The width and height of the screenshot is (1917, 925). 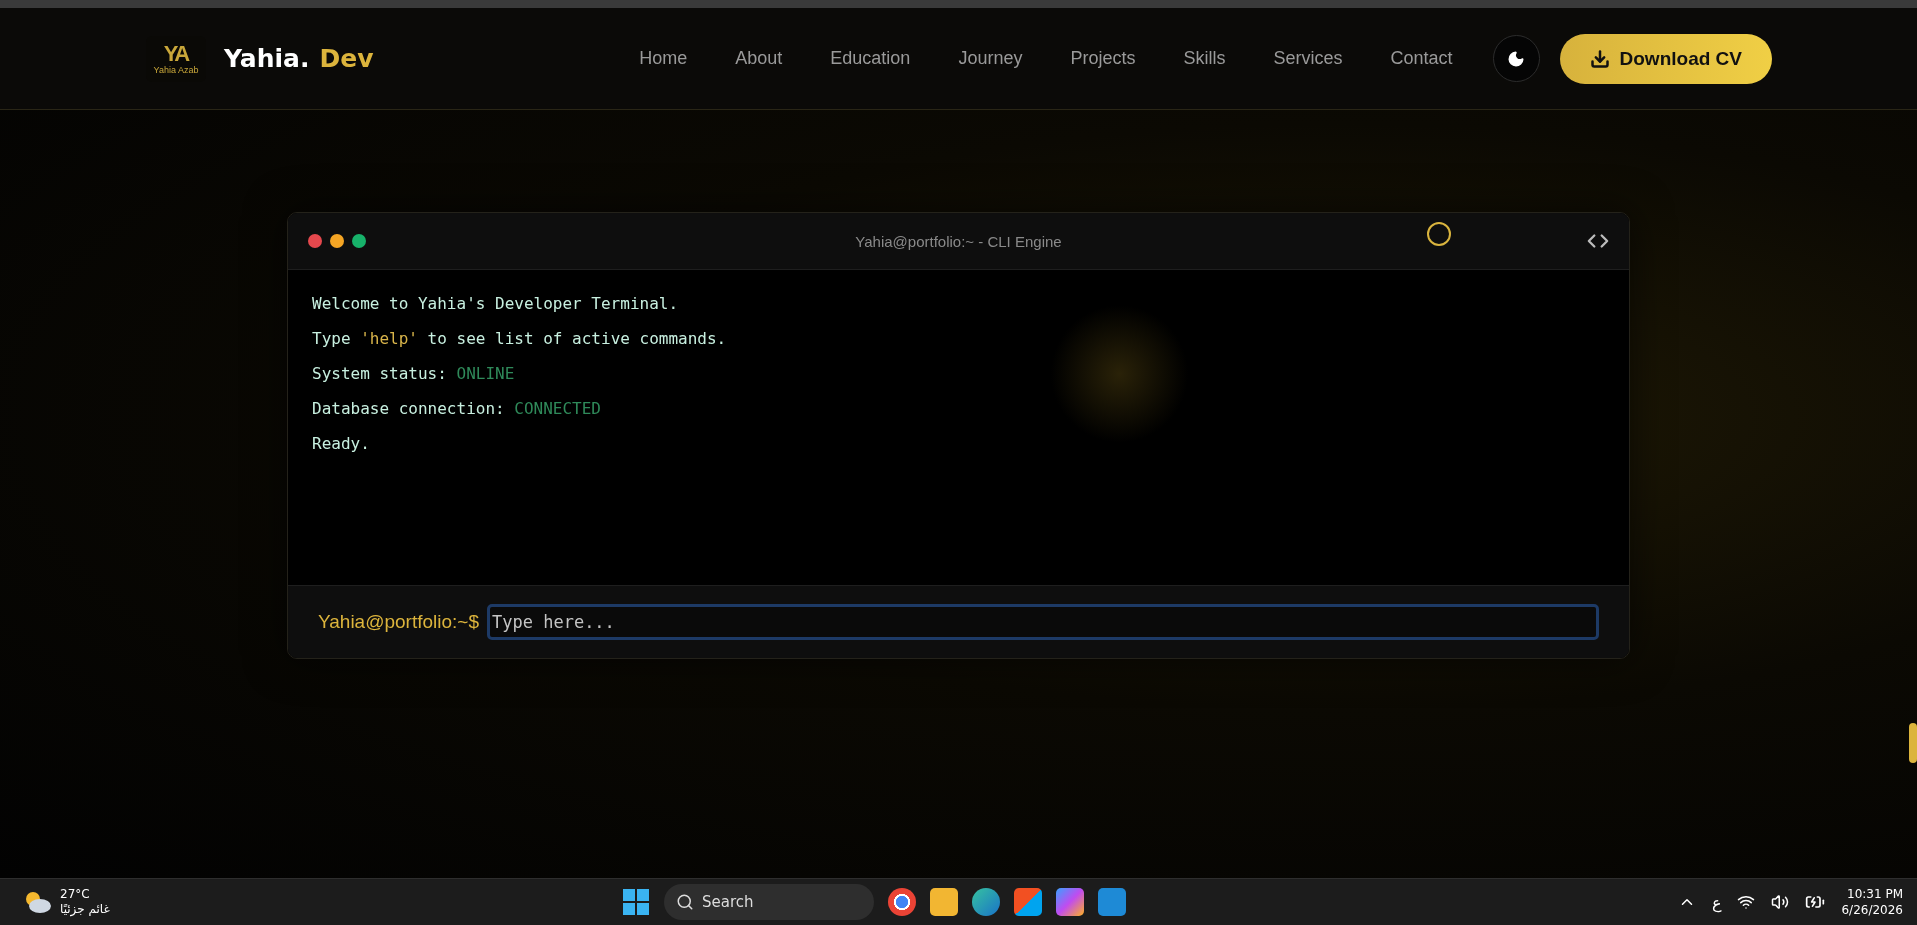 What do you see at coordinates (315, 241) in the screenshot?
I see `close-dot-icon` at bounding box center [315, 241].